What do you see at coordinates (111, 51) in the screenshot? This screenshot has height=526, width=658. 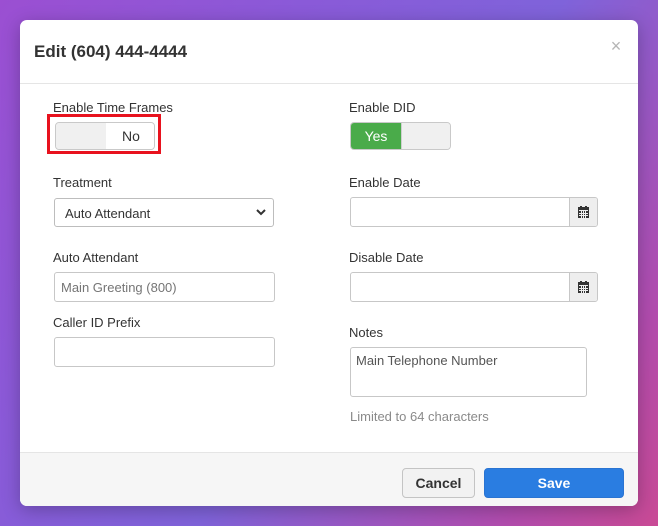 I see `dialog-title: Edit (604) 444-4444` at bounding box center [111, 51].